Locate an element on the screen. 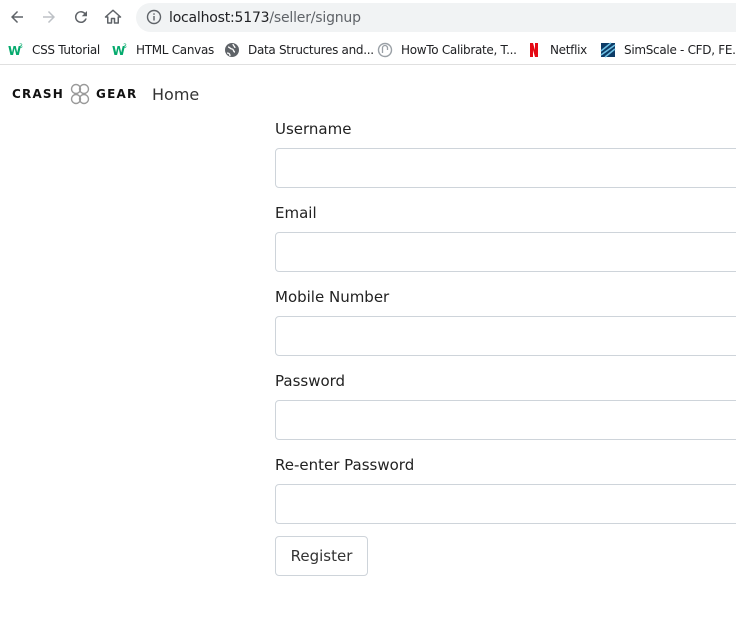 The image size is (736, 639). username-field-group: Username is located at coordinates (505, 160).